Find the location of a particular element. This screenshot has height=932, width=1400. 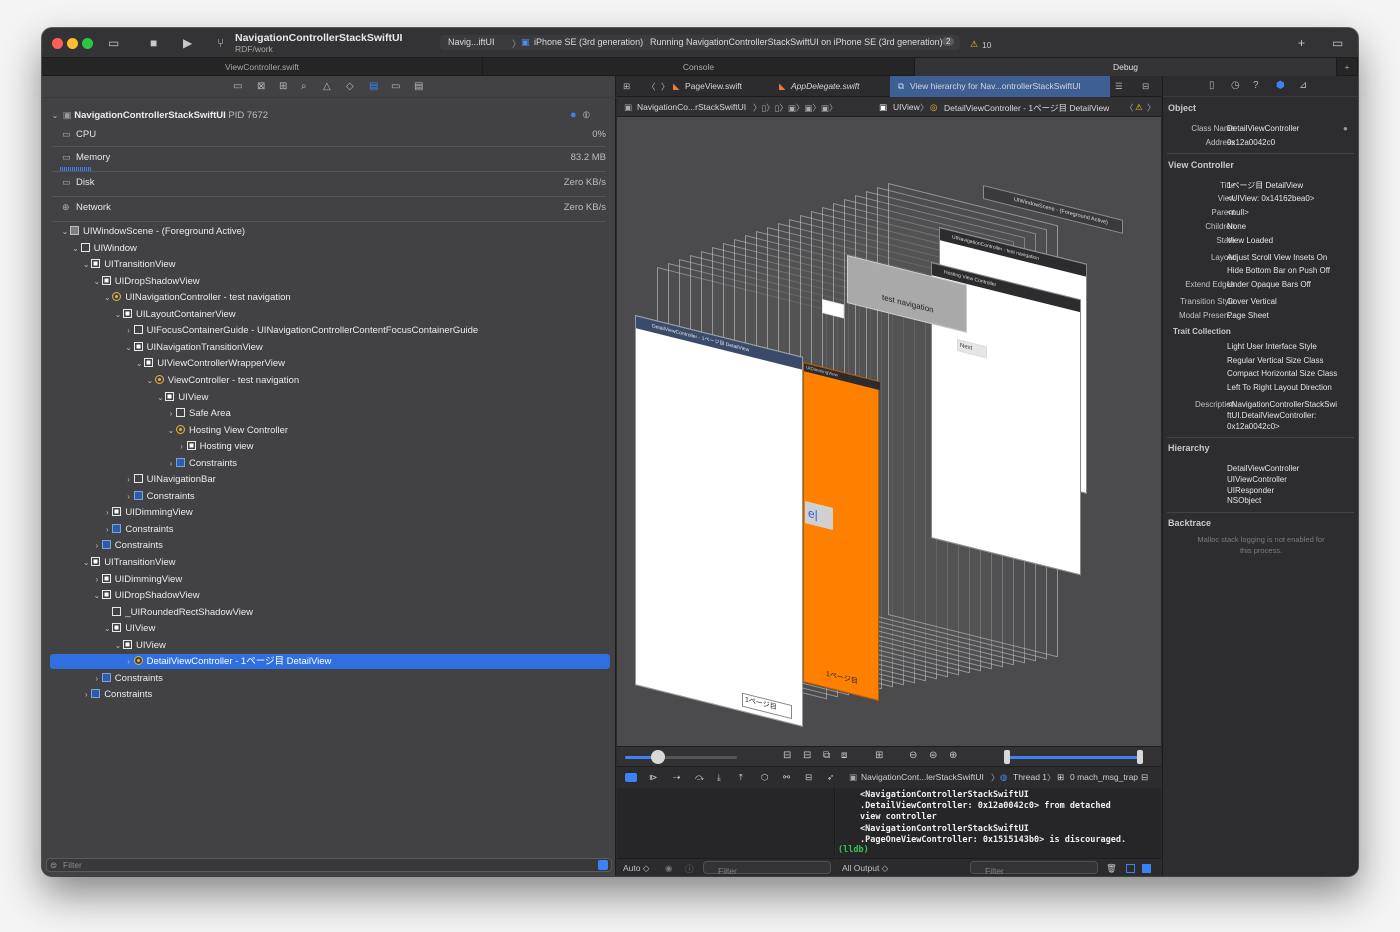

grid-icon: ⊞ is located at coordinates (626, 86).